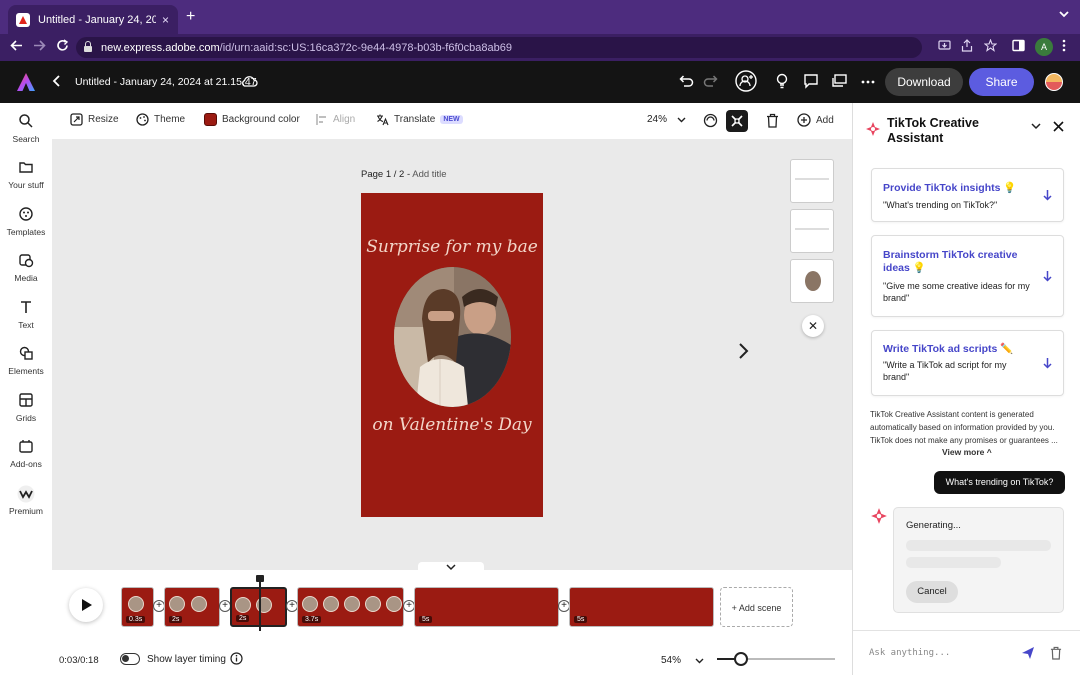 The image size is (1080, 675). Describe the element at coordinates (26, 360) in the screenshot. I see `sidebar-item-elements: Elements` at that location.